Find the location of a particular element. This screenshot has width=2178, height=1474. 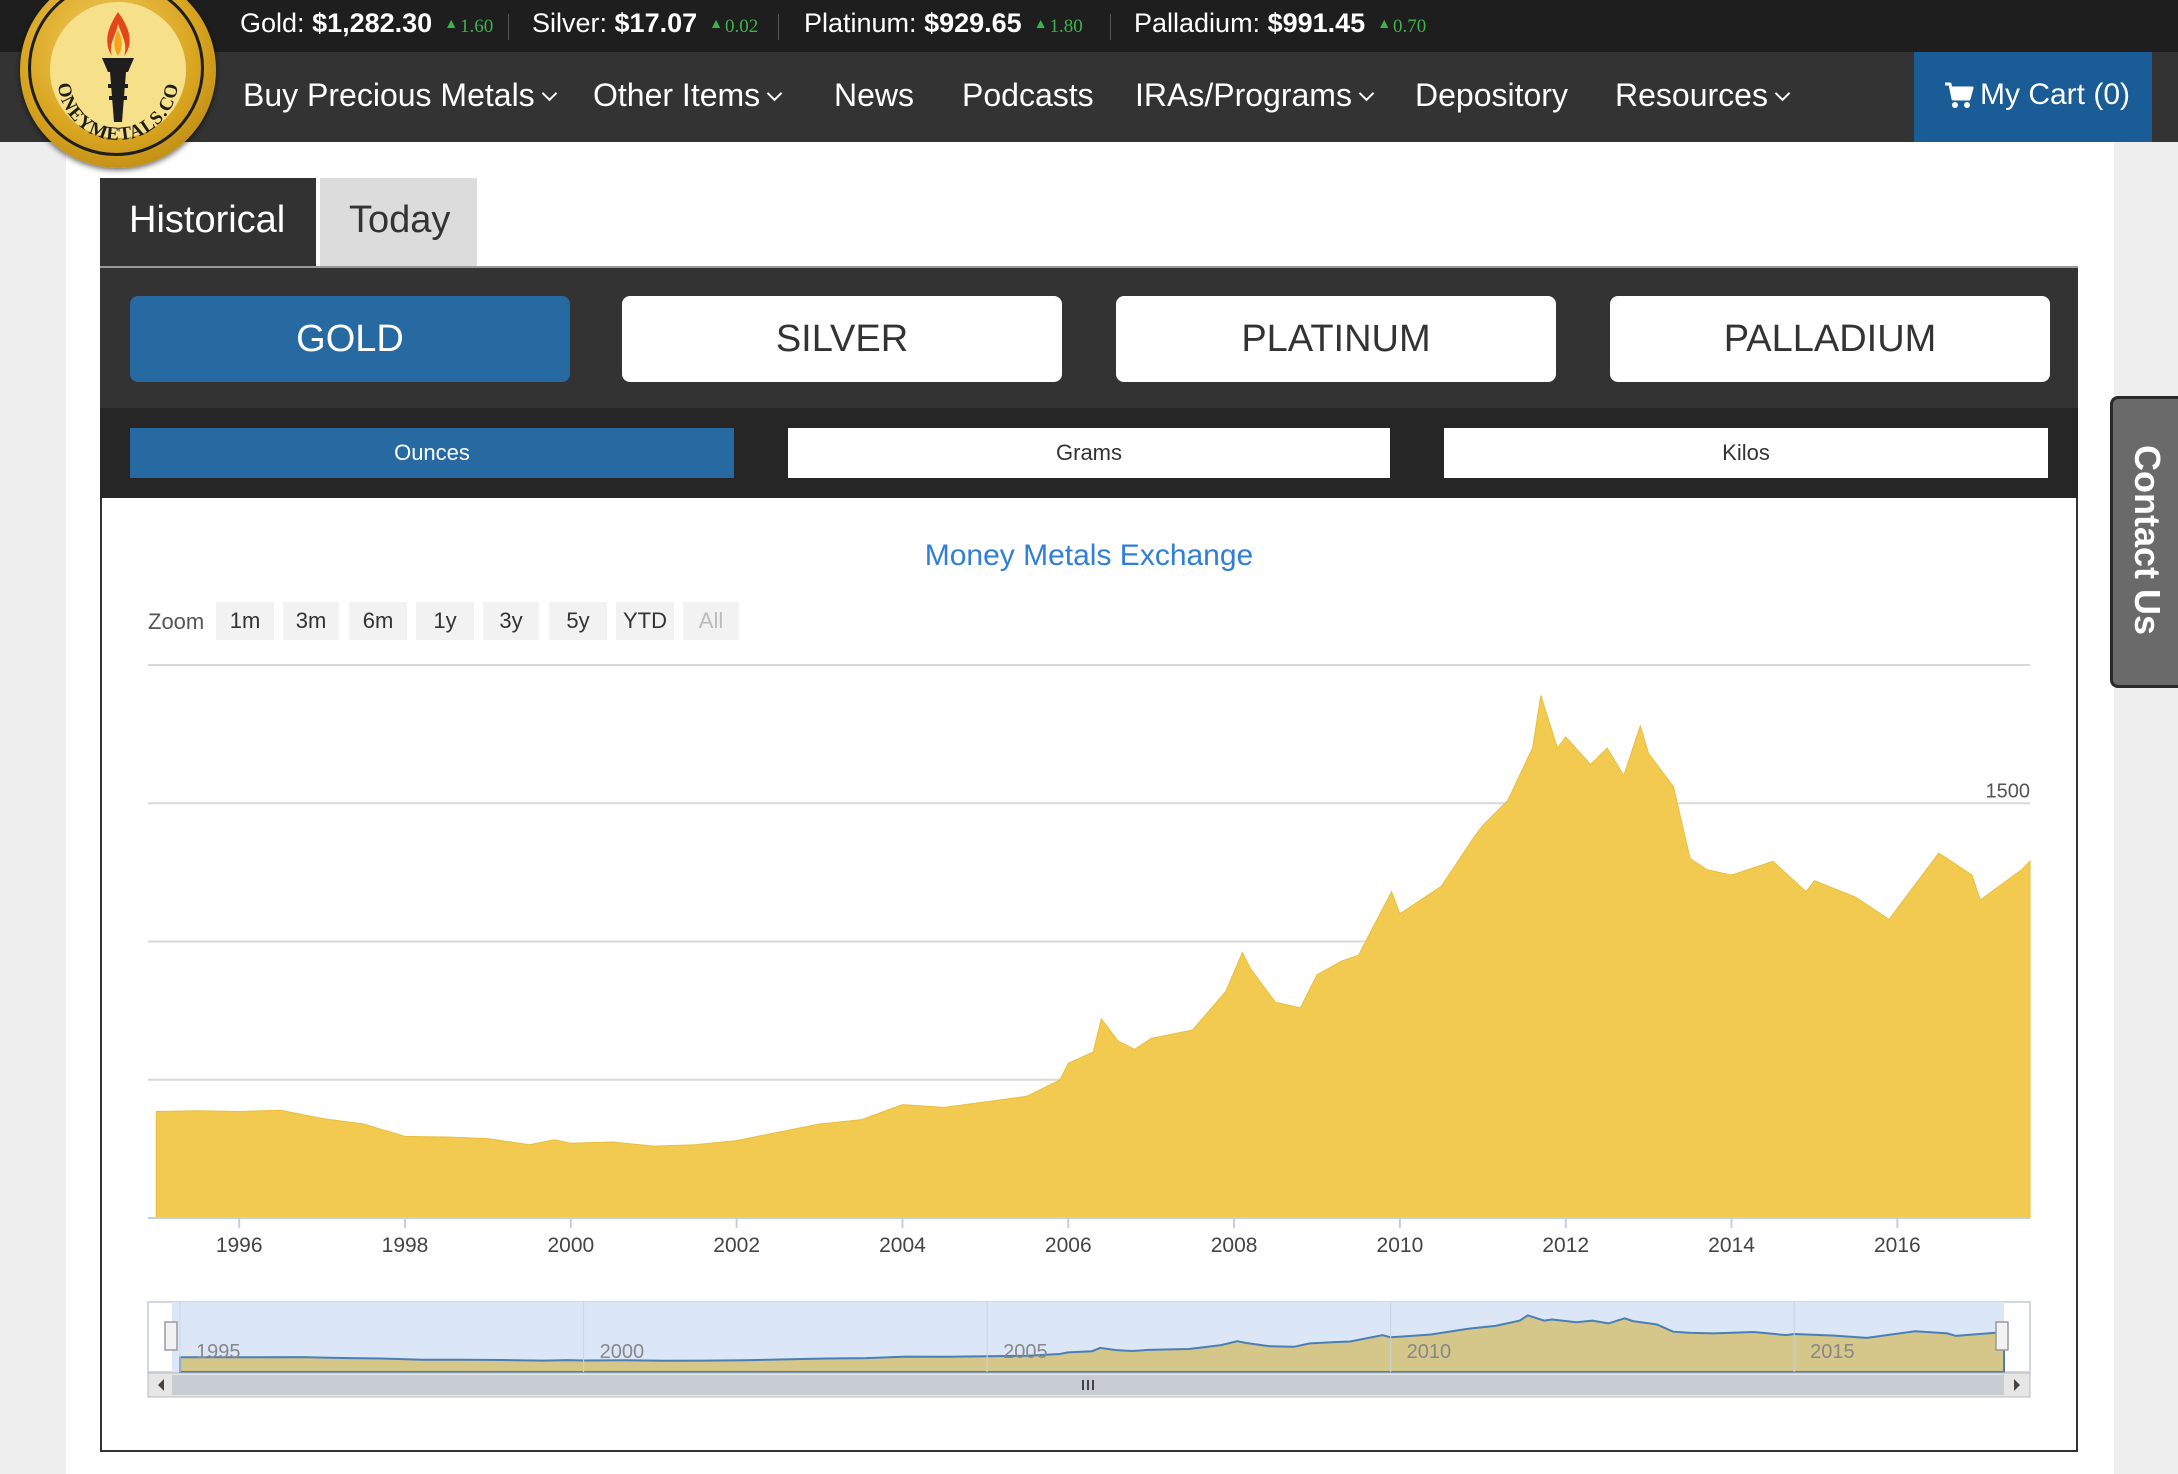

contact-us-label: Contact Us is located at coordinates (2147, 540).